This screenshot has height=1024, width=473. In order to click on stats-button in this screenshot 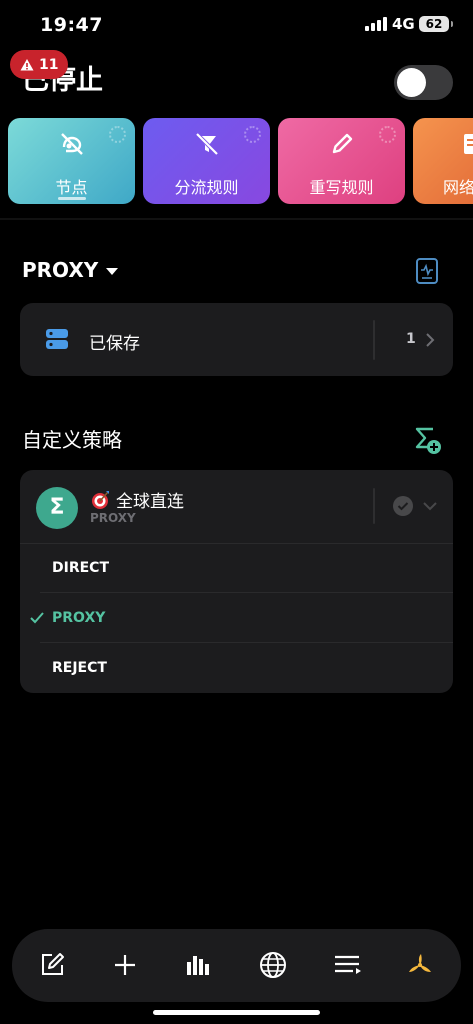, I will do `click(199, 965)`.